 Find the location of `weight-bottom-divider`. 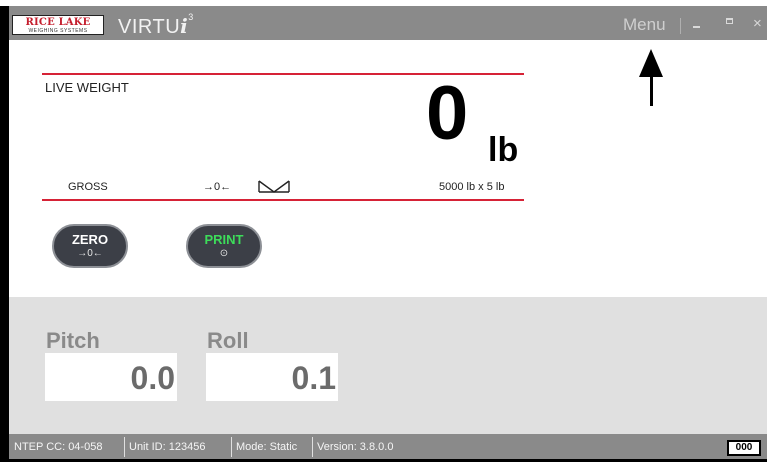

weight-bottom-divider is located at coordinates (283, 200).